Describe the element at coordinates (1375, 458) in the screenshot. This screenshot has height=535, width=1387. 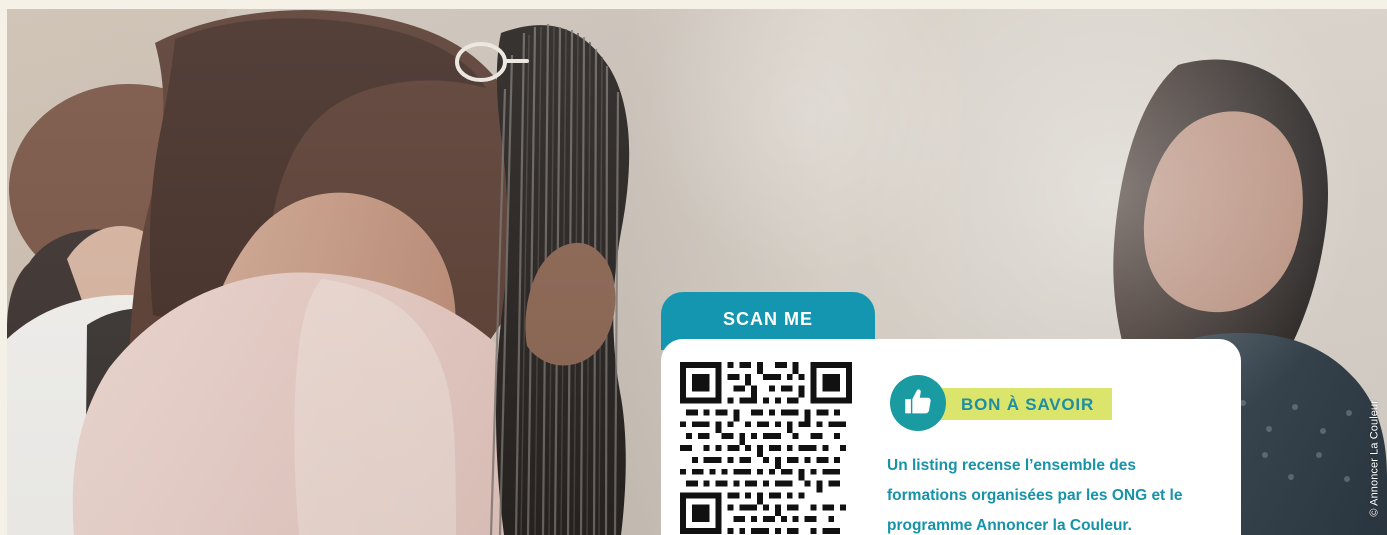
I see `photo-credit: © Annoncer La Couleur` at that location.